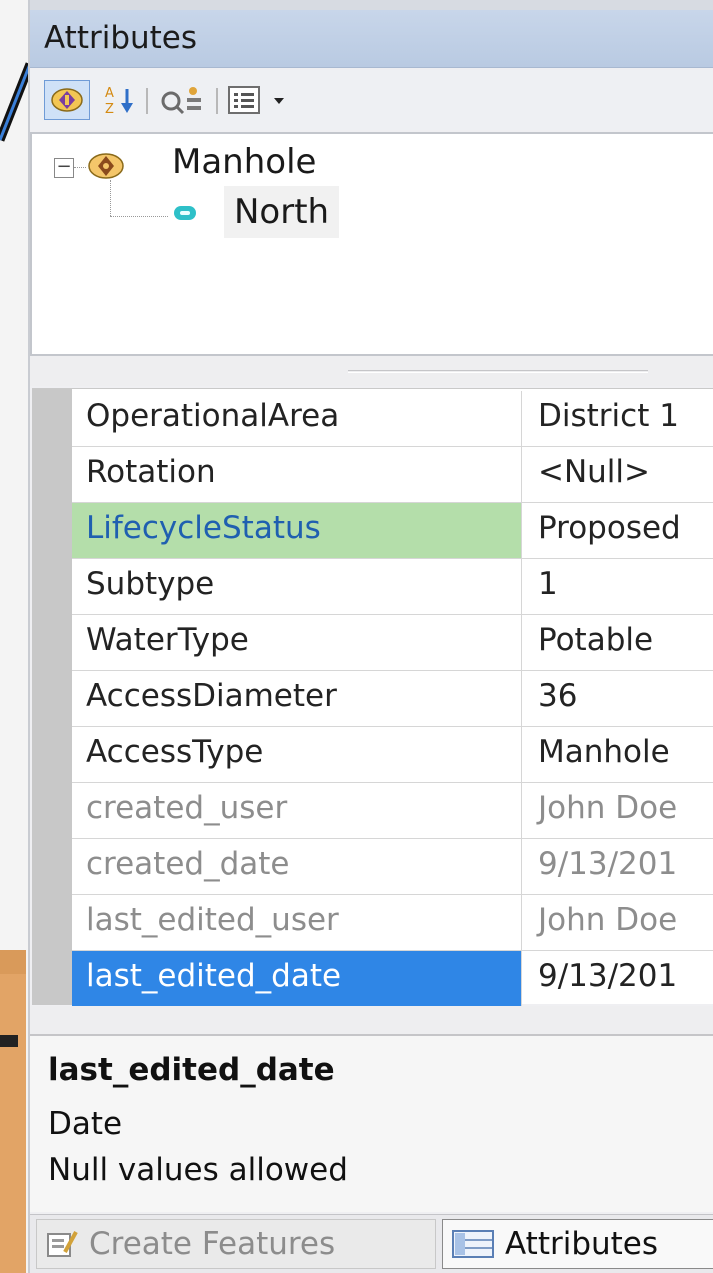 Image resolution: width=713 pixels, height=1273 pixels. I want to click on tab-create-features: Create Features, so click(236, 1244).